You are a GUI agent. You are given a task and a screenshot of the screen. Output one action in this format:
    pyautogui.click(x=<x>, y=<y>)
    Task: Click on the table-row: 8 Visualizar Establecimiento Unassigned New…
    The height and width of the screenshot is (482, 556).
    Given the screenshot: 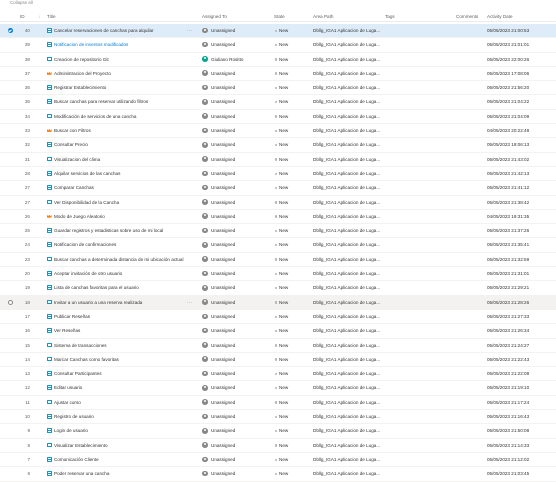 What is the action you would take?
    pyautogui.click(x=278, y=446)
    